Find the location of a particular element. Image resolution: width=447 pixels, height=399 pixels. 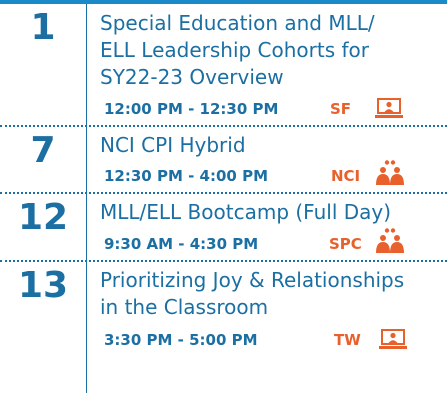

event-title-line: NCI CPI Hybrid is located at coordinates (173, 145).